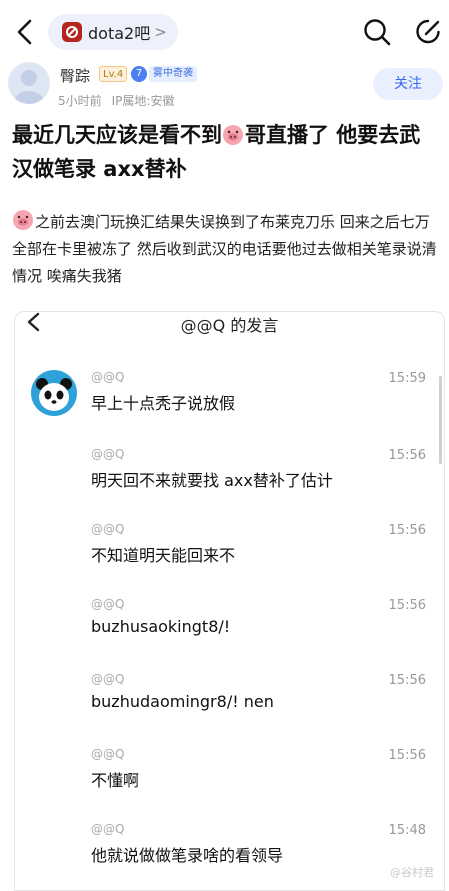 This screenshot has width=449, height=891. I want to click on chat-message: @@Q 15:56 不知道明天能回来不, so click(229, 560).